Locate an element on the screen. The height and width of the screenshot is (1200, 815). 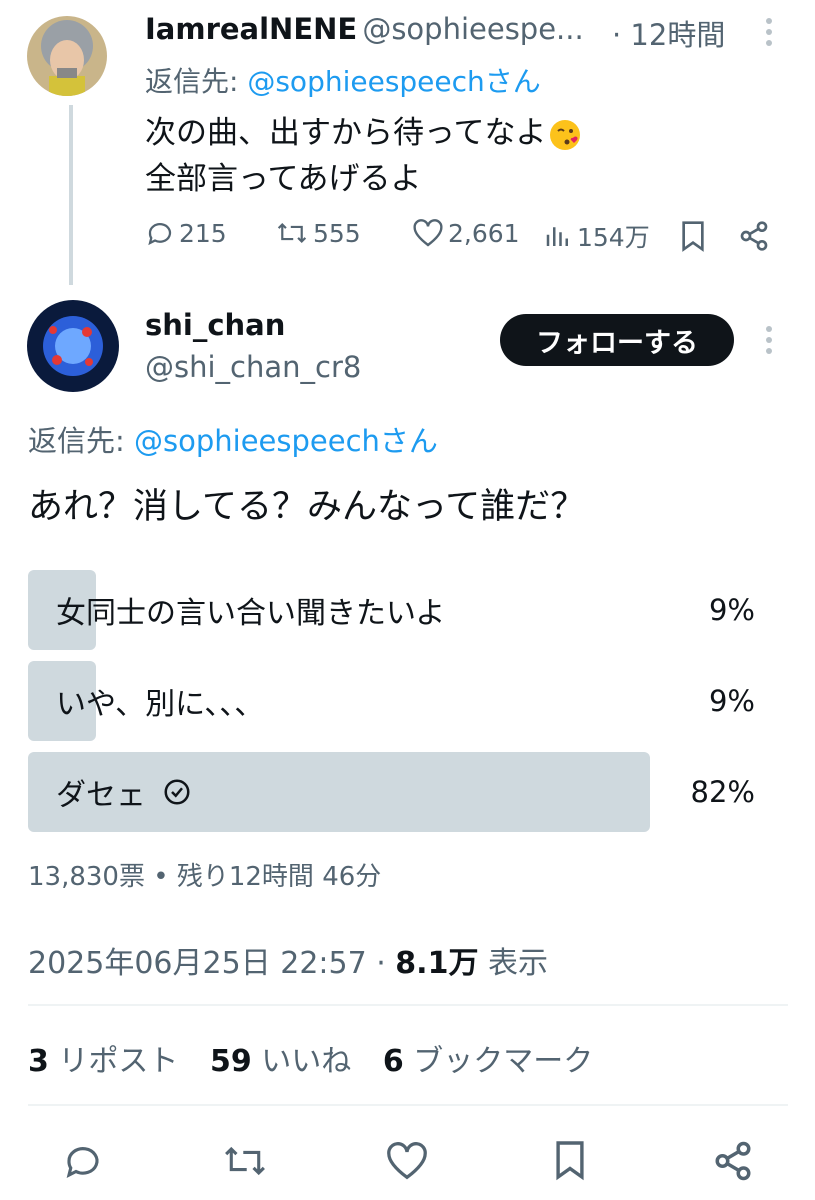
repost-button: 555 is located at coordinates (318, 233).